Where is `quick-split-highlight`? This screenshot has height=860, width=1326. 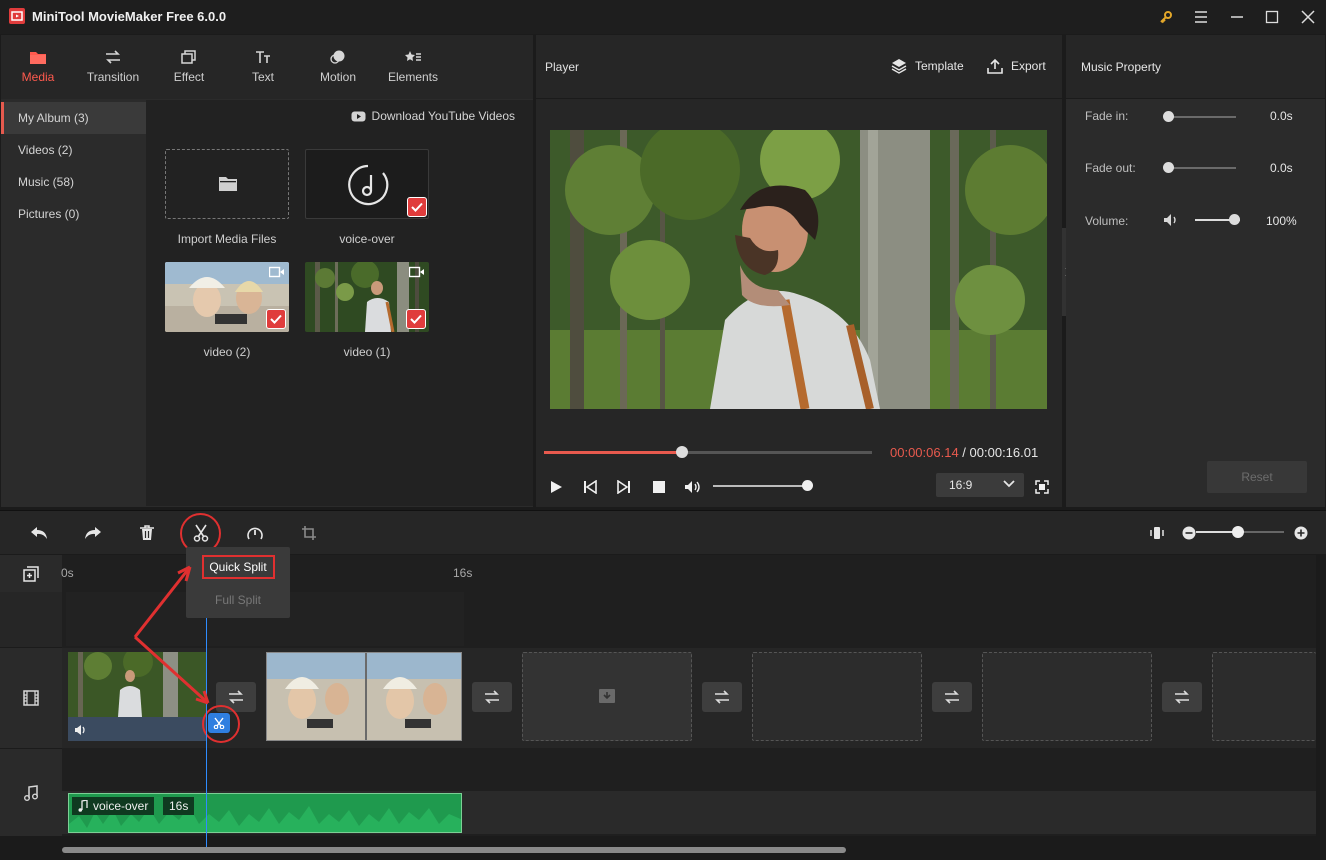
quick-split-highlight is located at coordinates (238, 567).